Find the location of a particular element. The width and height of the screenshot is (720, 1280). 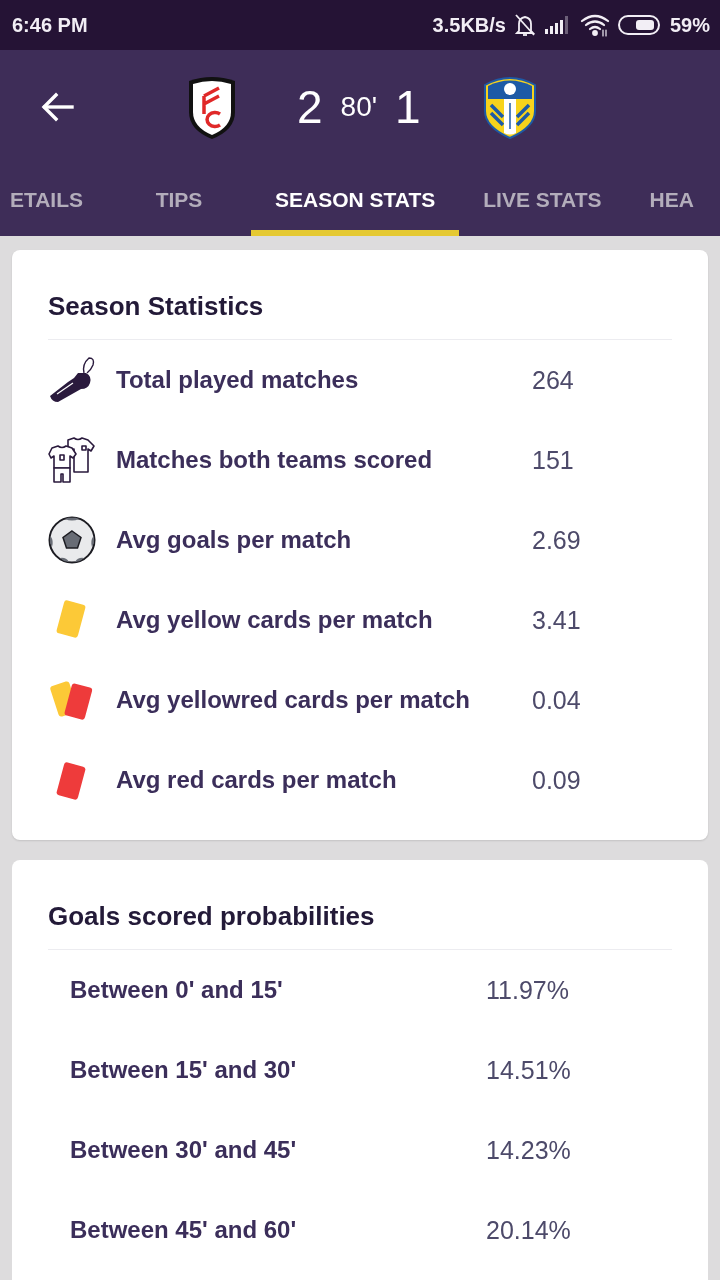

tab: LIVE STATS is located at coordinates (542, 199).